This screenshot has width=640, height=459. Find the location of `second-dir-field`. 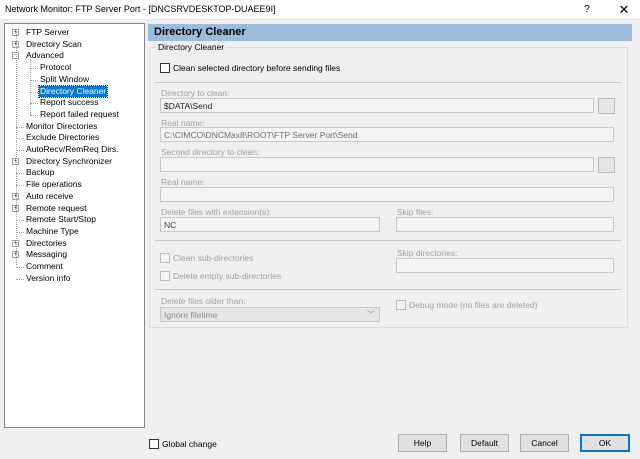

second-dir-field is located at coordinates (377, 164).